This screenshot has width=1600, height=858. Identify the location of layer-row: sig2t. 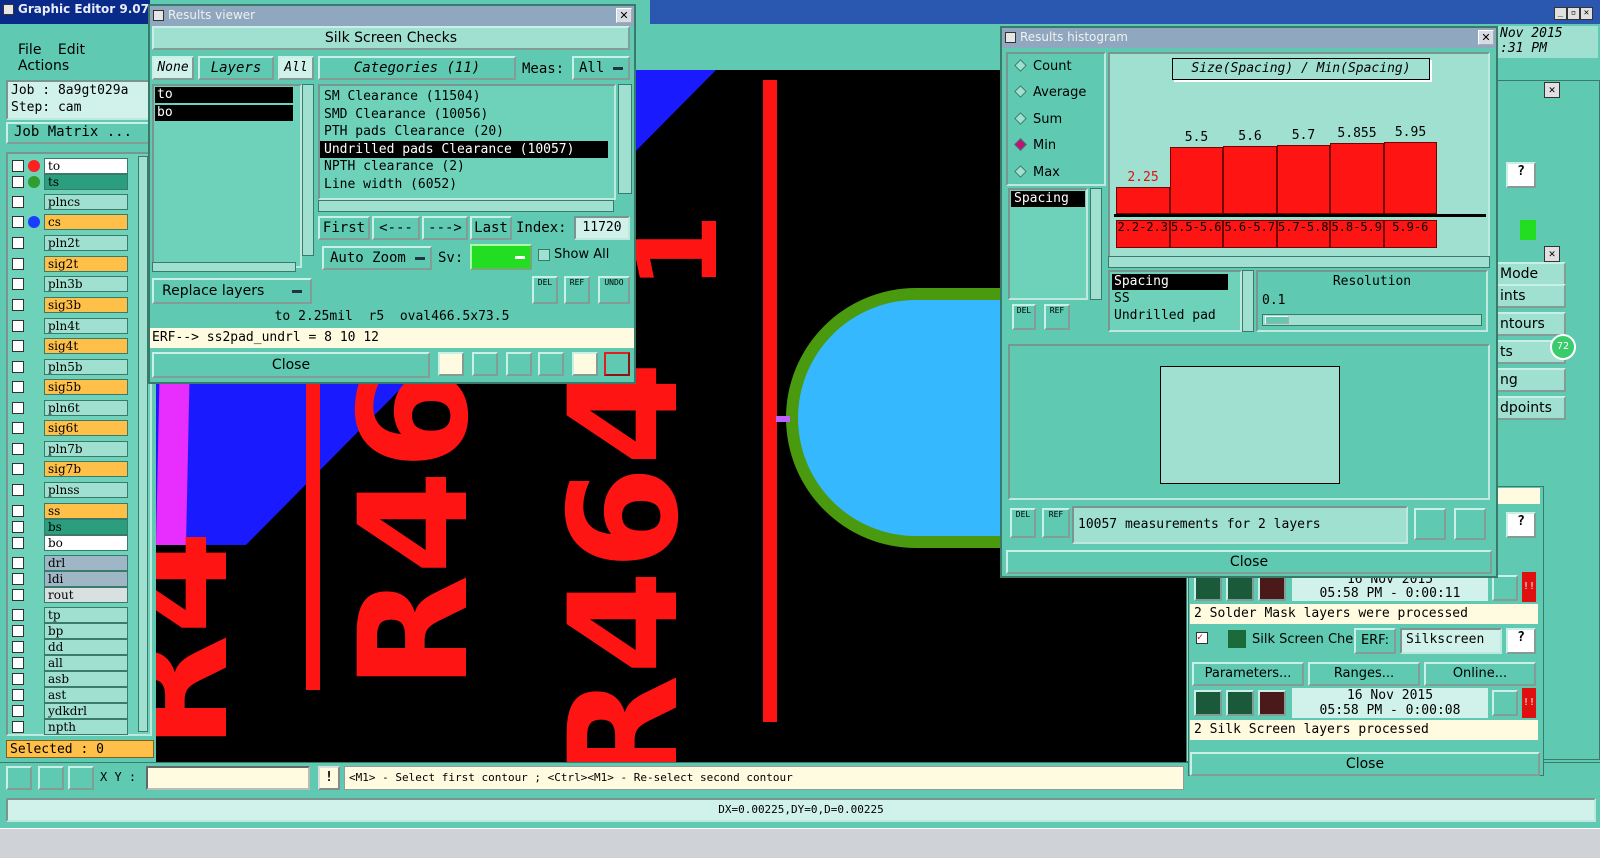
(70, 264).